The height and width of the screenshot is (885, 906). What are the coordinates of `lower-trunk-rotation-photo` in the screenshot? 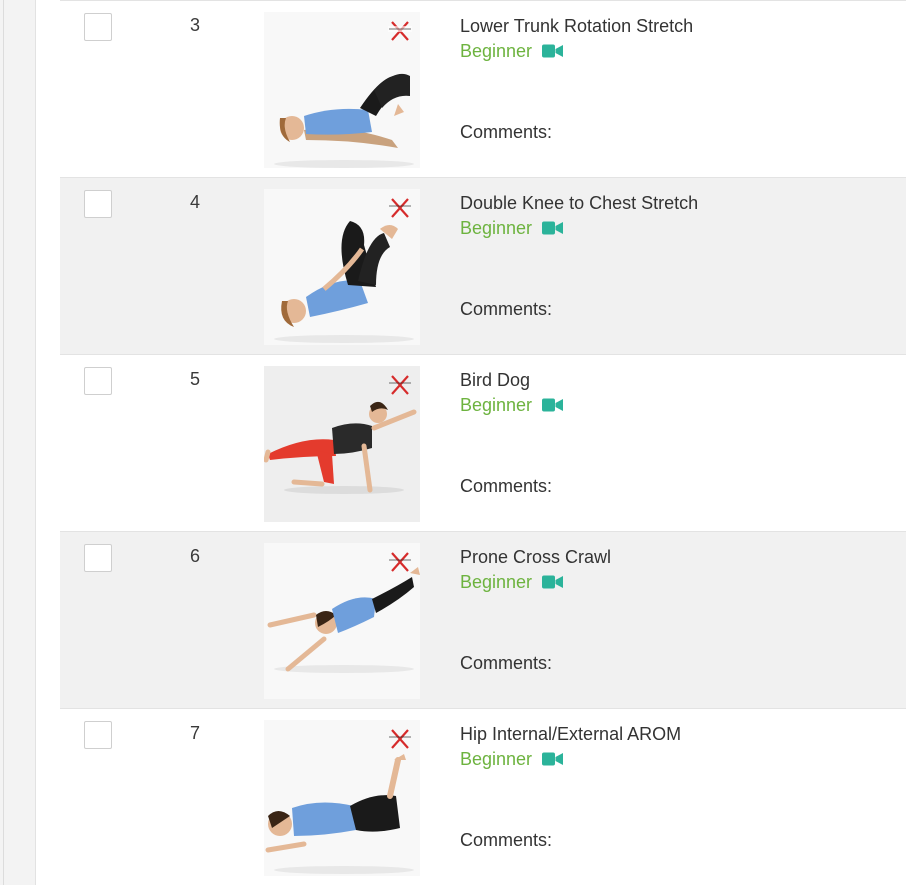 It's located at (342, 90).